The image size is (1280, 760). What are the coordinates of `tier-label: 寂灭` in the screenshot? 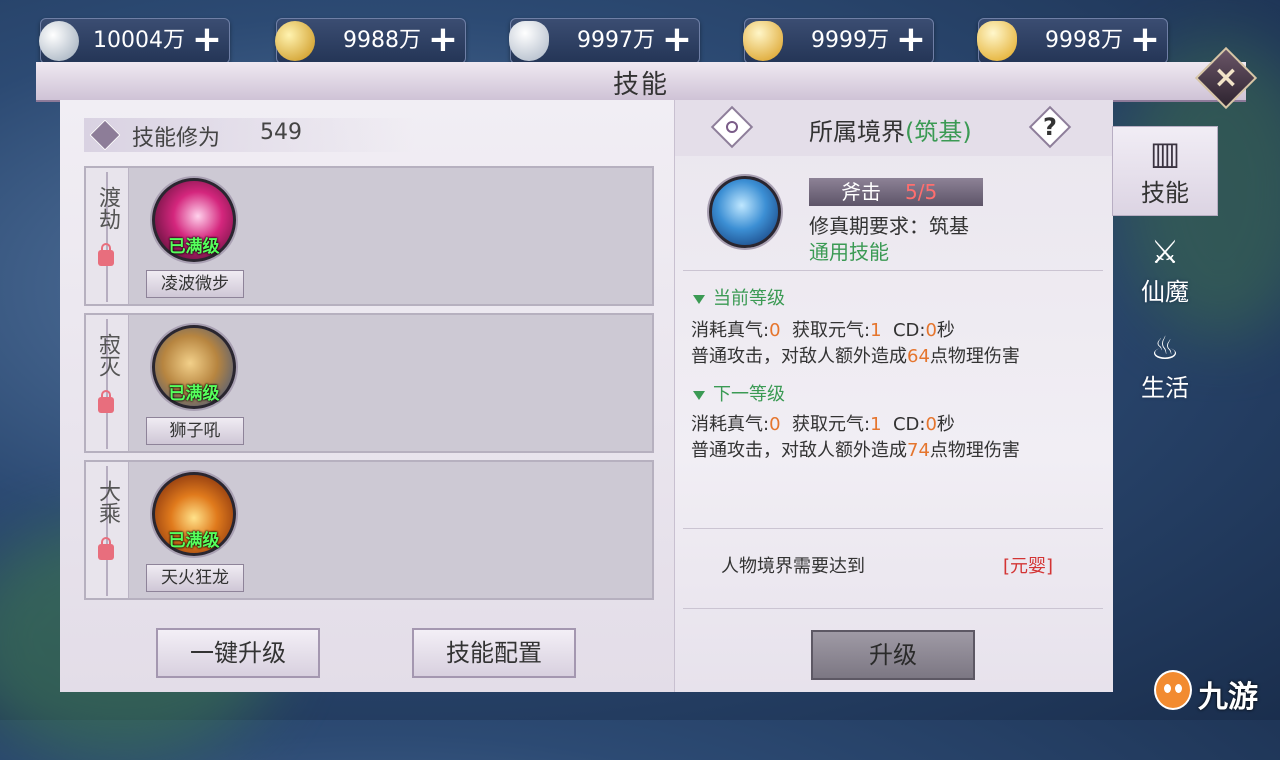 It's located at (107, 355).